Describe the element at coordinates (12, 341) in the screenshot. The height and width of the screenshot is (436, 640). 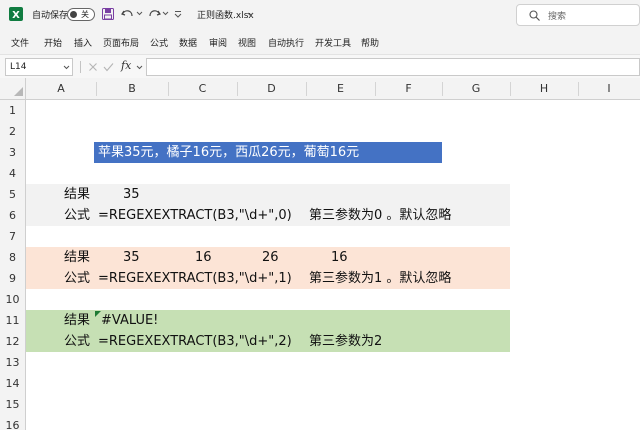
I see `row-header-12: 12` at that location.